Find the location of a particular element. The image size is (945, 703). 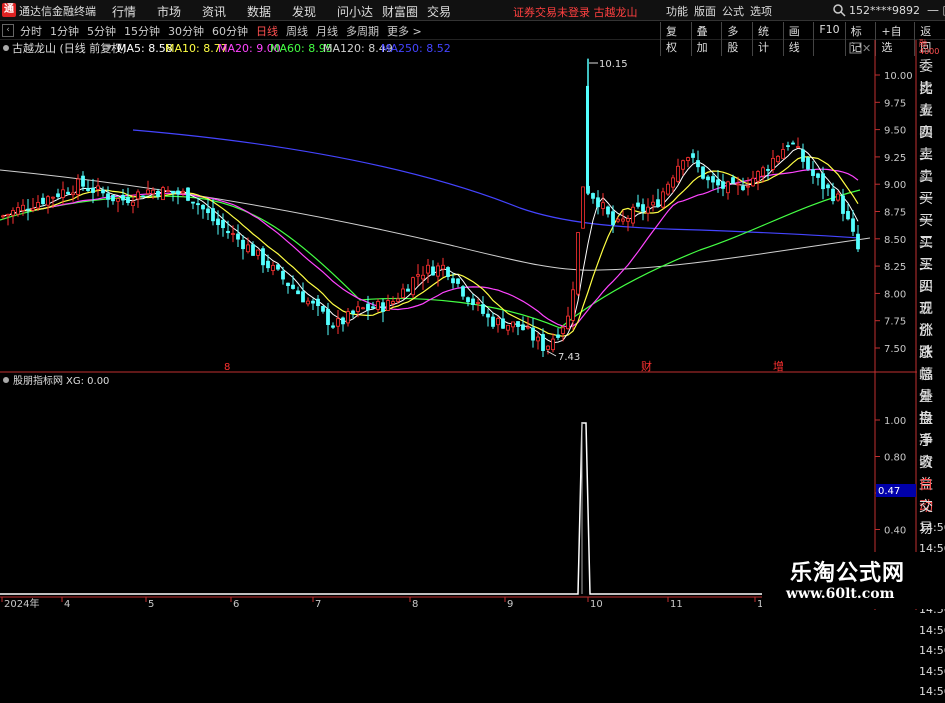

chevron-left-icon: ‹ is located at coordinates (8, 30).